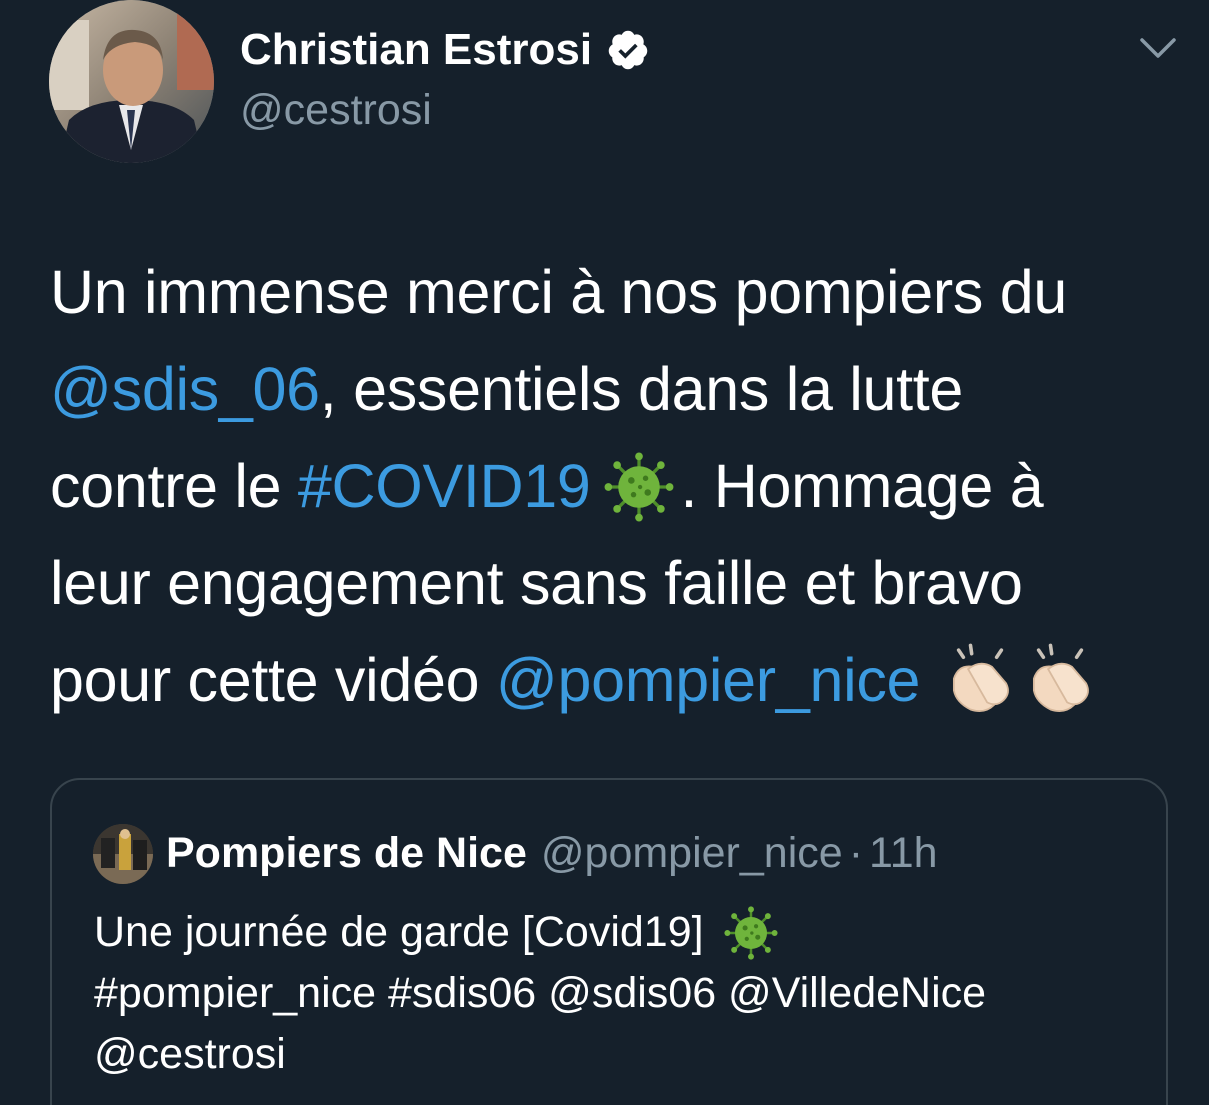  I want to click on author-avatar, so click(131, 81).